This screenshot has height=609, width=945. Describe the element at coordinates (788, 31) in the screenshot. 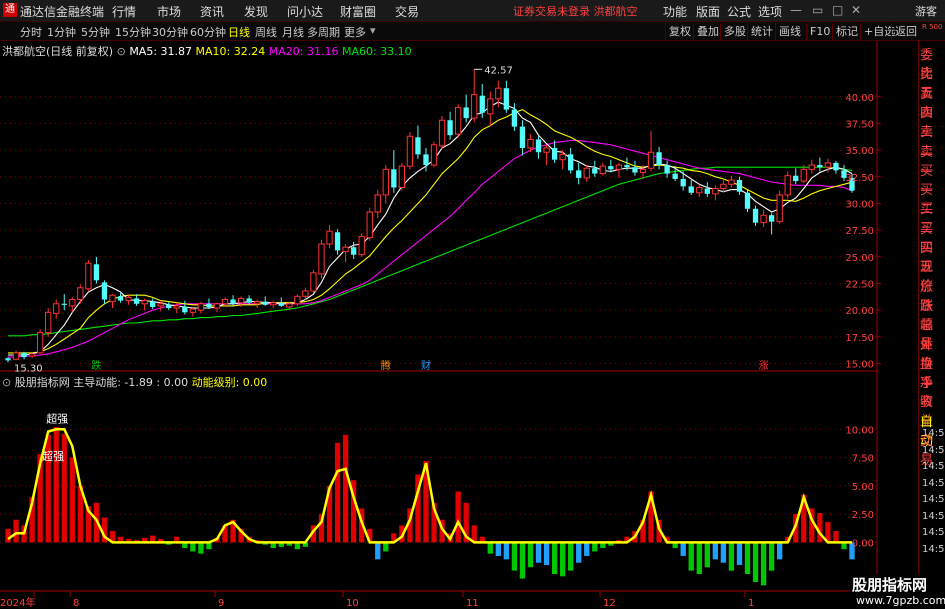

I see `draw-line-button: 画线` at that location.